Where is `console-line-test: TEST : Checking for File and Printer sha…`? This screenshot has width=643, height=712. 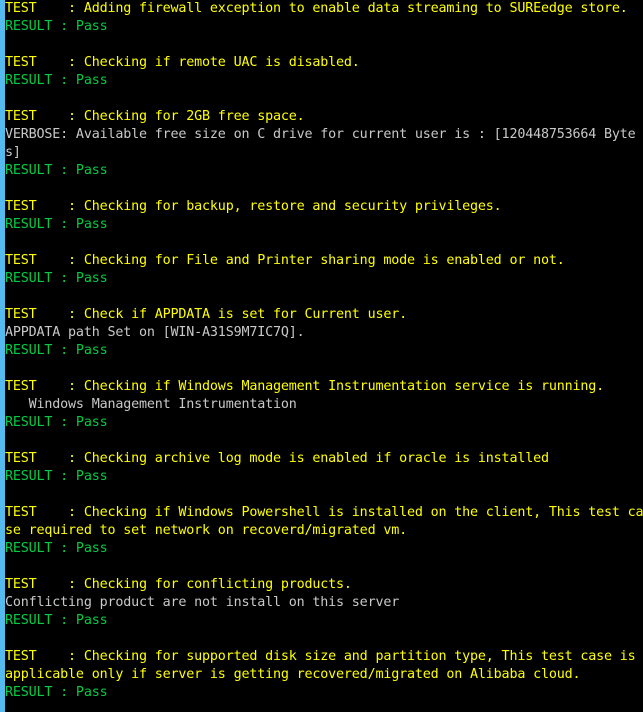 console-line-test: TEST : Checking for File and Printer sha… is located at coordinates (285, 260).